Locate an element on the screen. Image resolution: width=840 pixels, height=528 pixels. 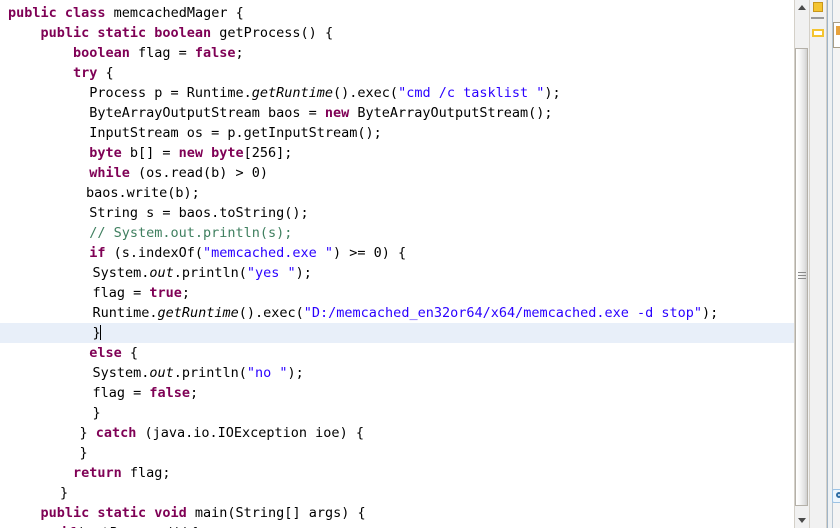
scroll-thumb is located at coordinates (801, 277).